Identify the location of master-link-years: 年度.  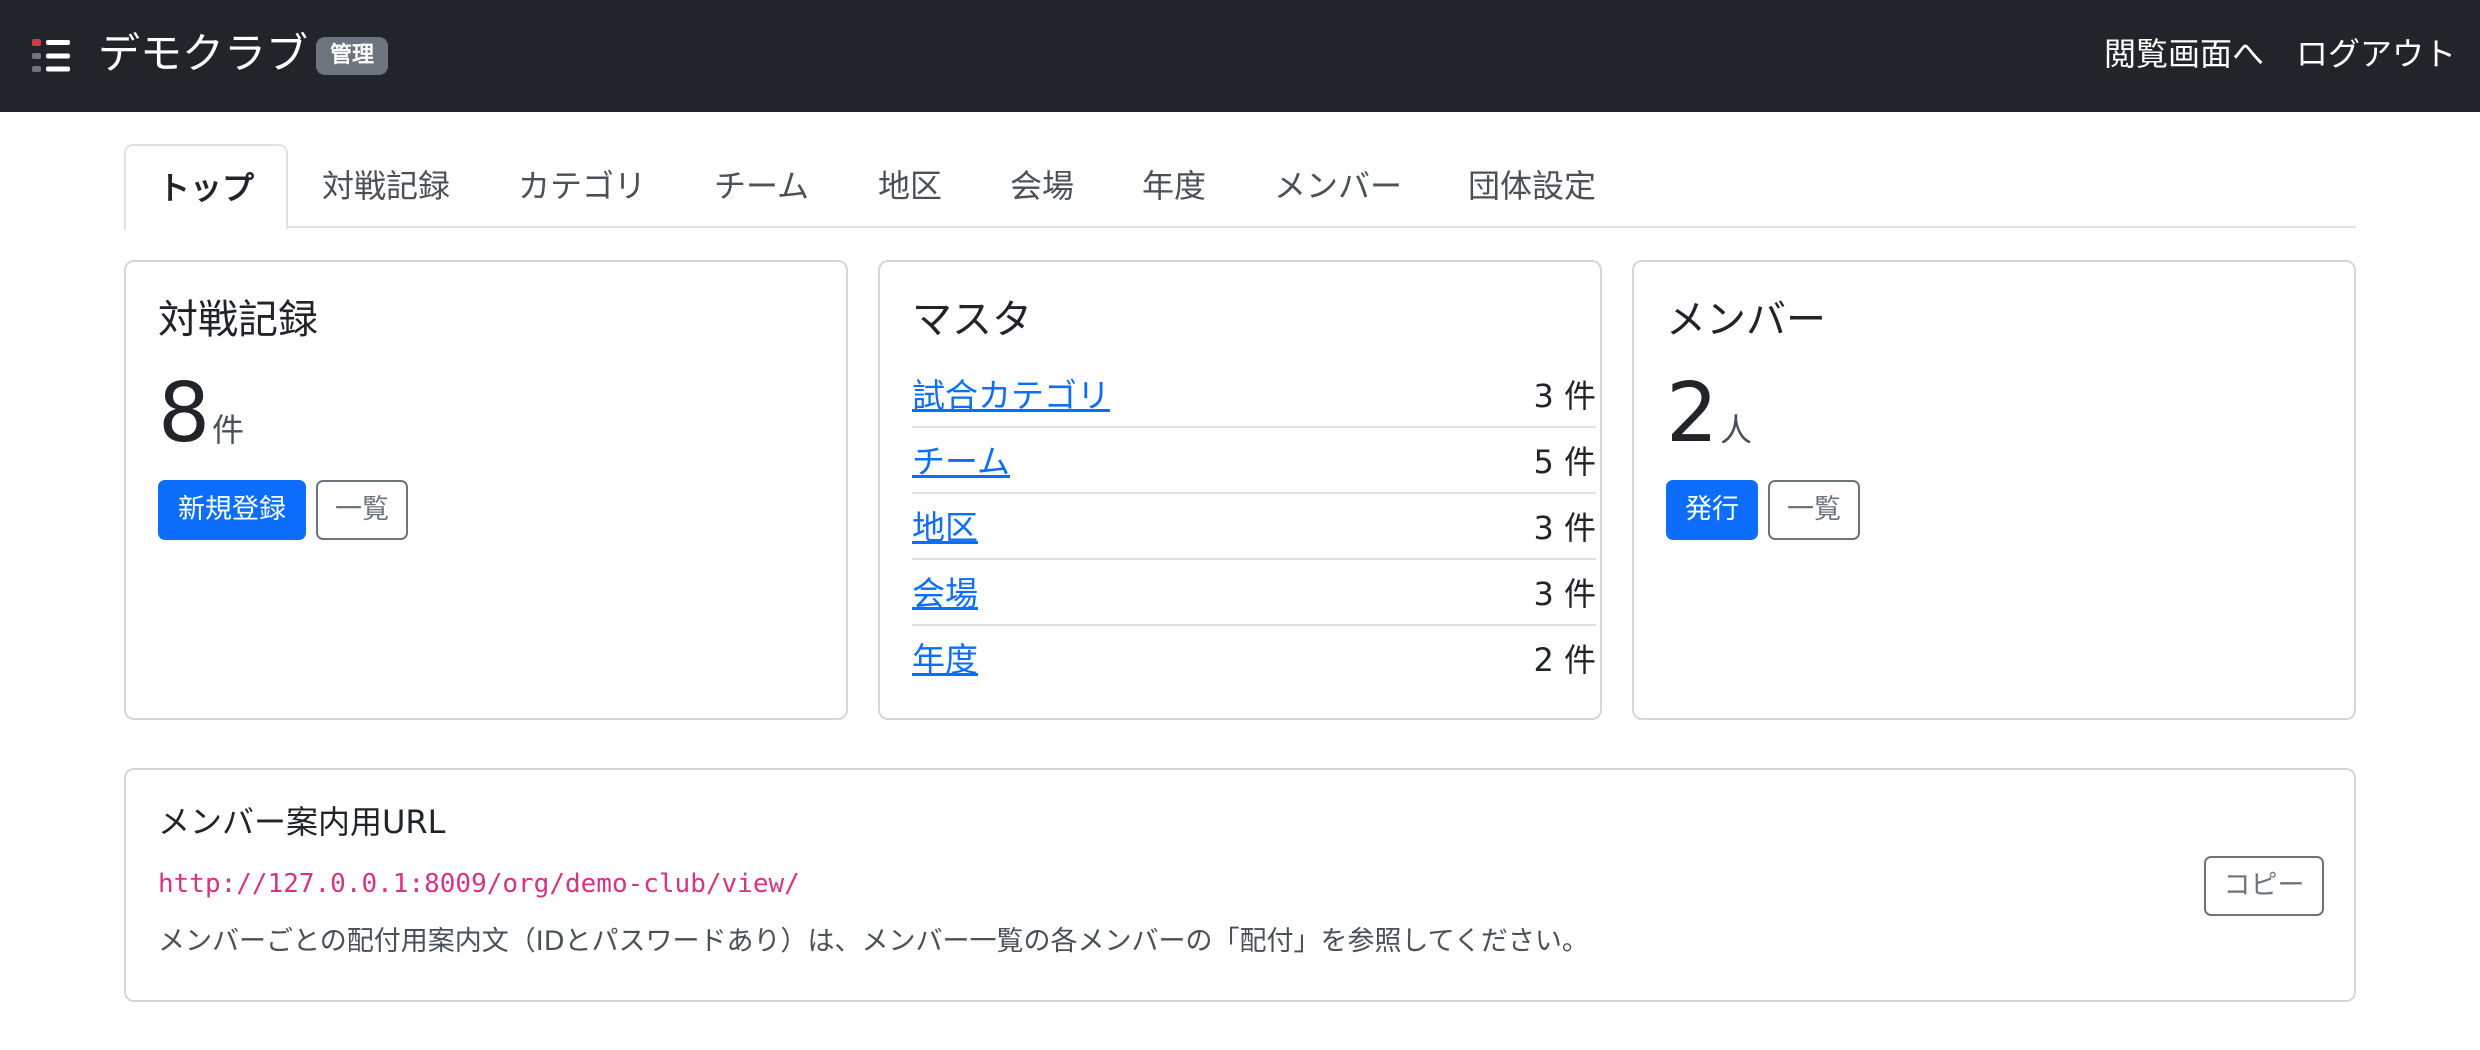
(945, 660).